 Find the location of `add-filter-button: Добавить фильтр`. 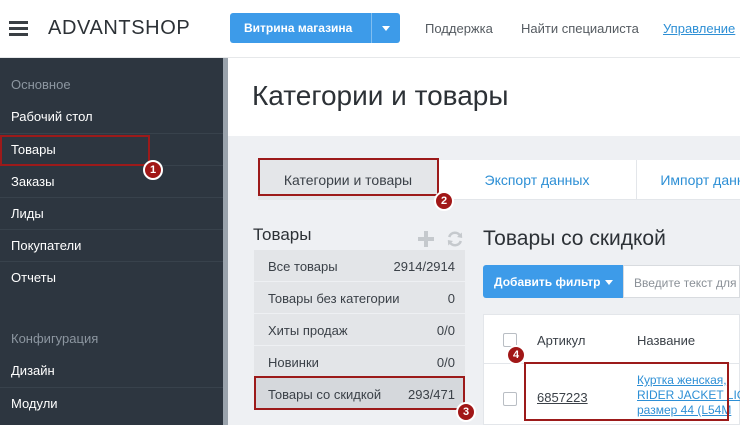

add-filter-button: Добавить фильтр is located at coordinates (553, 281).